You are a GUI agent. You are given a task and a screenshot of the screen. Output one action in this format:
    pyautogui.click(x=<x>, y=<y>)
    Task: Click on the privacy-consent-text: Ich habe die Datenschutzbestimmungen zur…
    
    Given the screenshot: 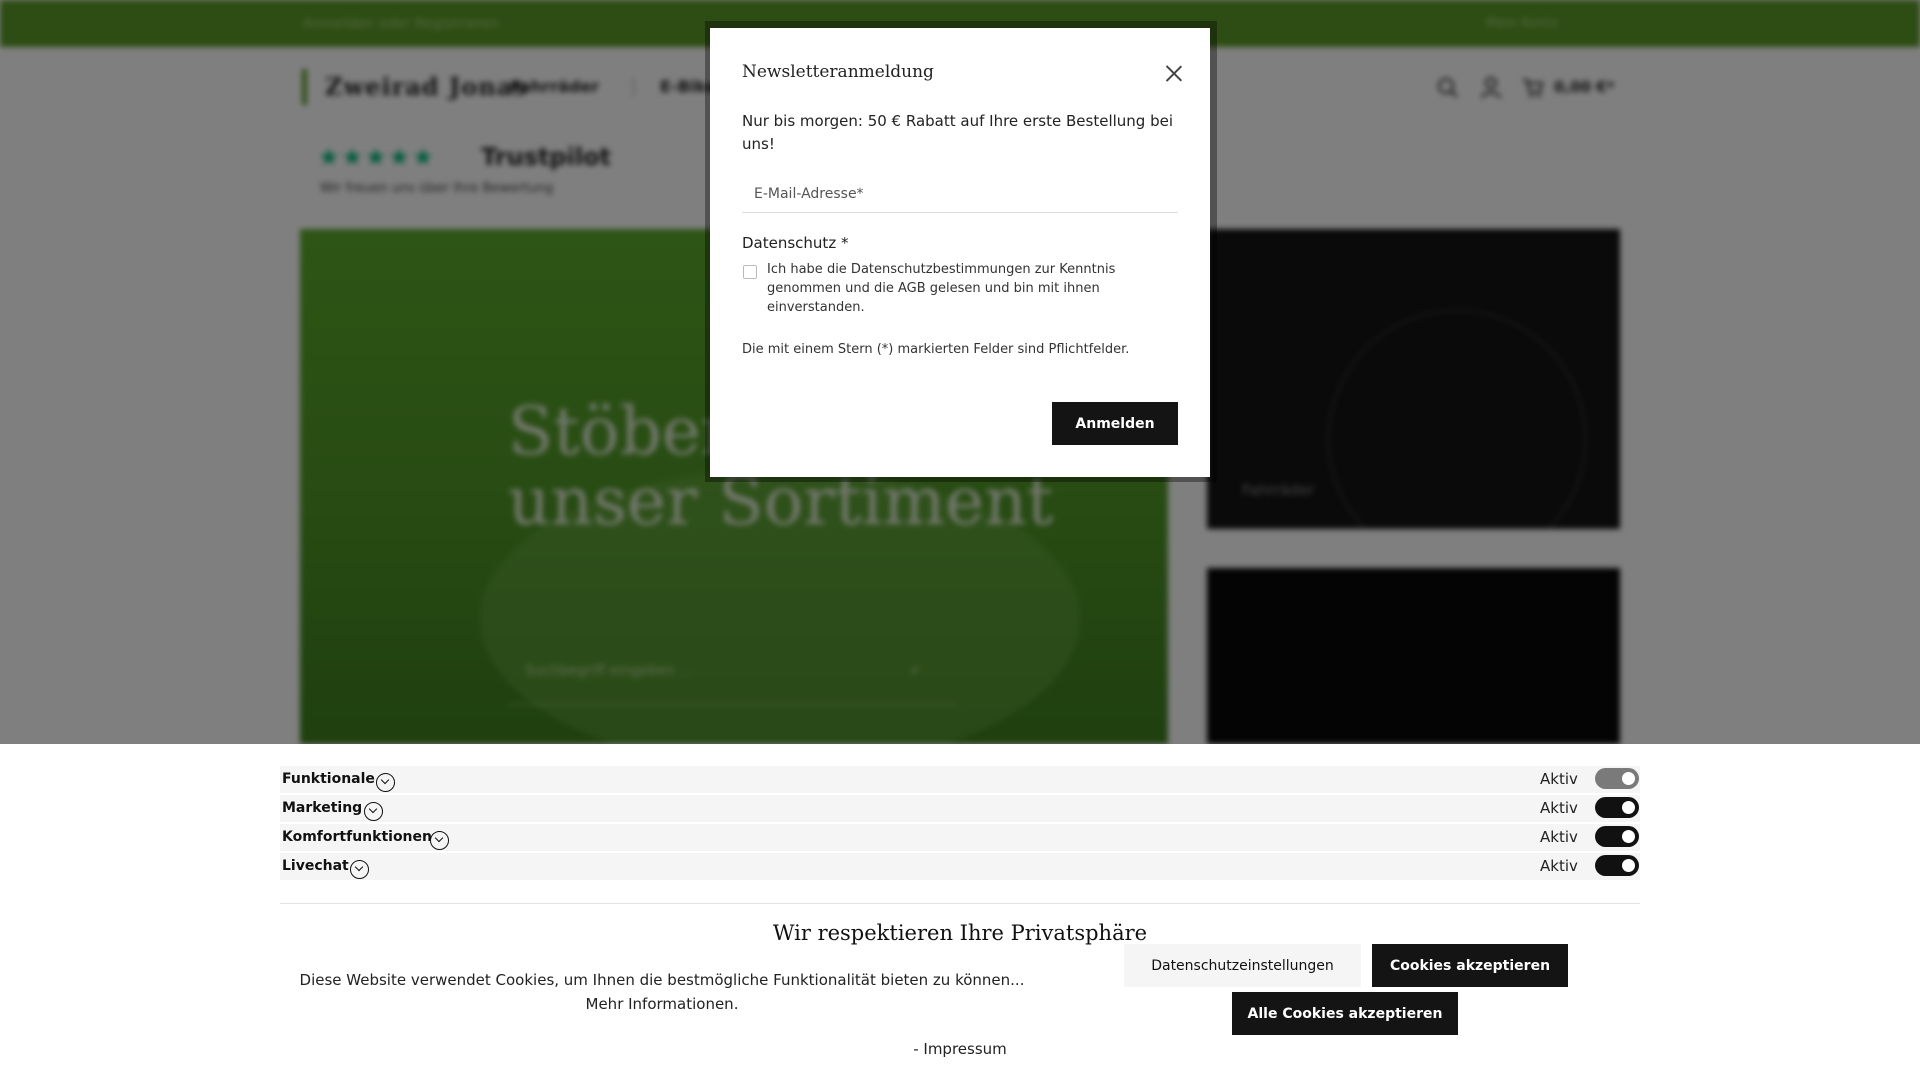 What is the action you would take?
    pyautogui.click(x=957, y=288)
    